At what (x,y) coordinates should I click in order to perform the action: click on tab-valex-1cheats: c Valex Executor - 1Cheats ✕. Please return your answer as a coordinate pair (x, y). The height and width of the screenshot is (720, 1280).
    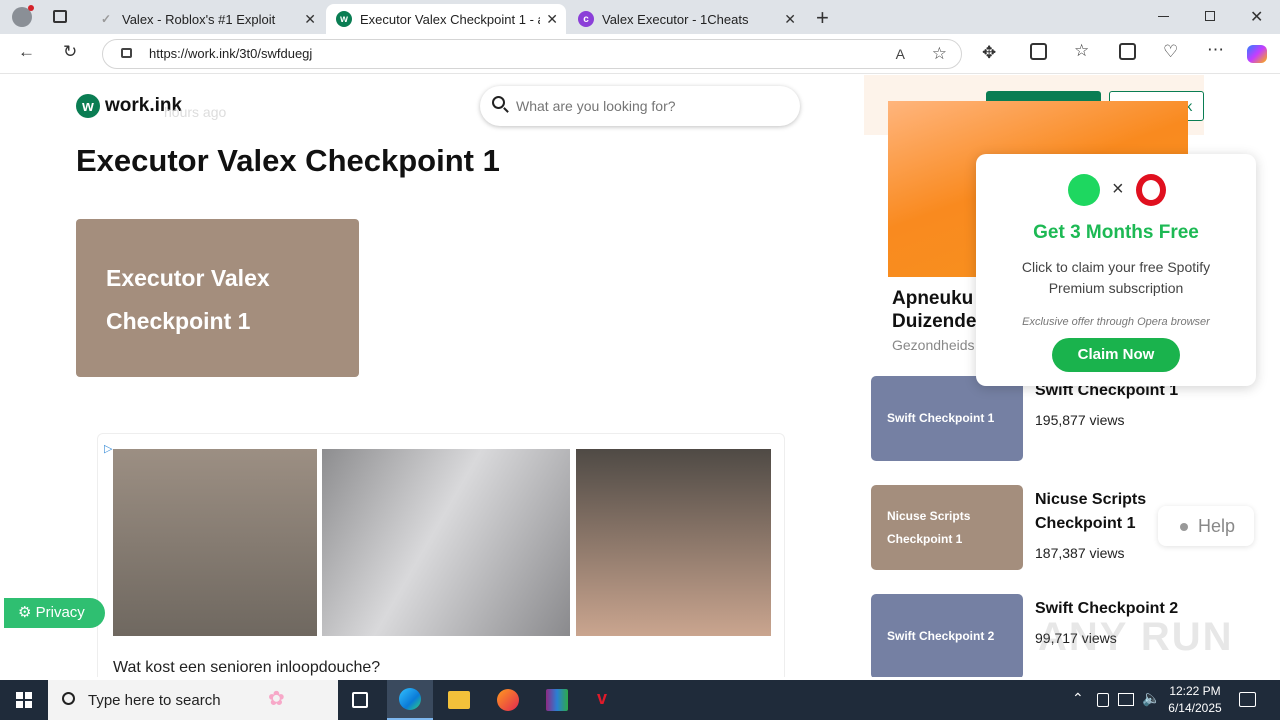
    Looking at the image, I should click on (686, 19).